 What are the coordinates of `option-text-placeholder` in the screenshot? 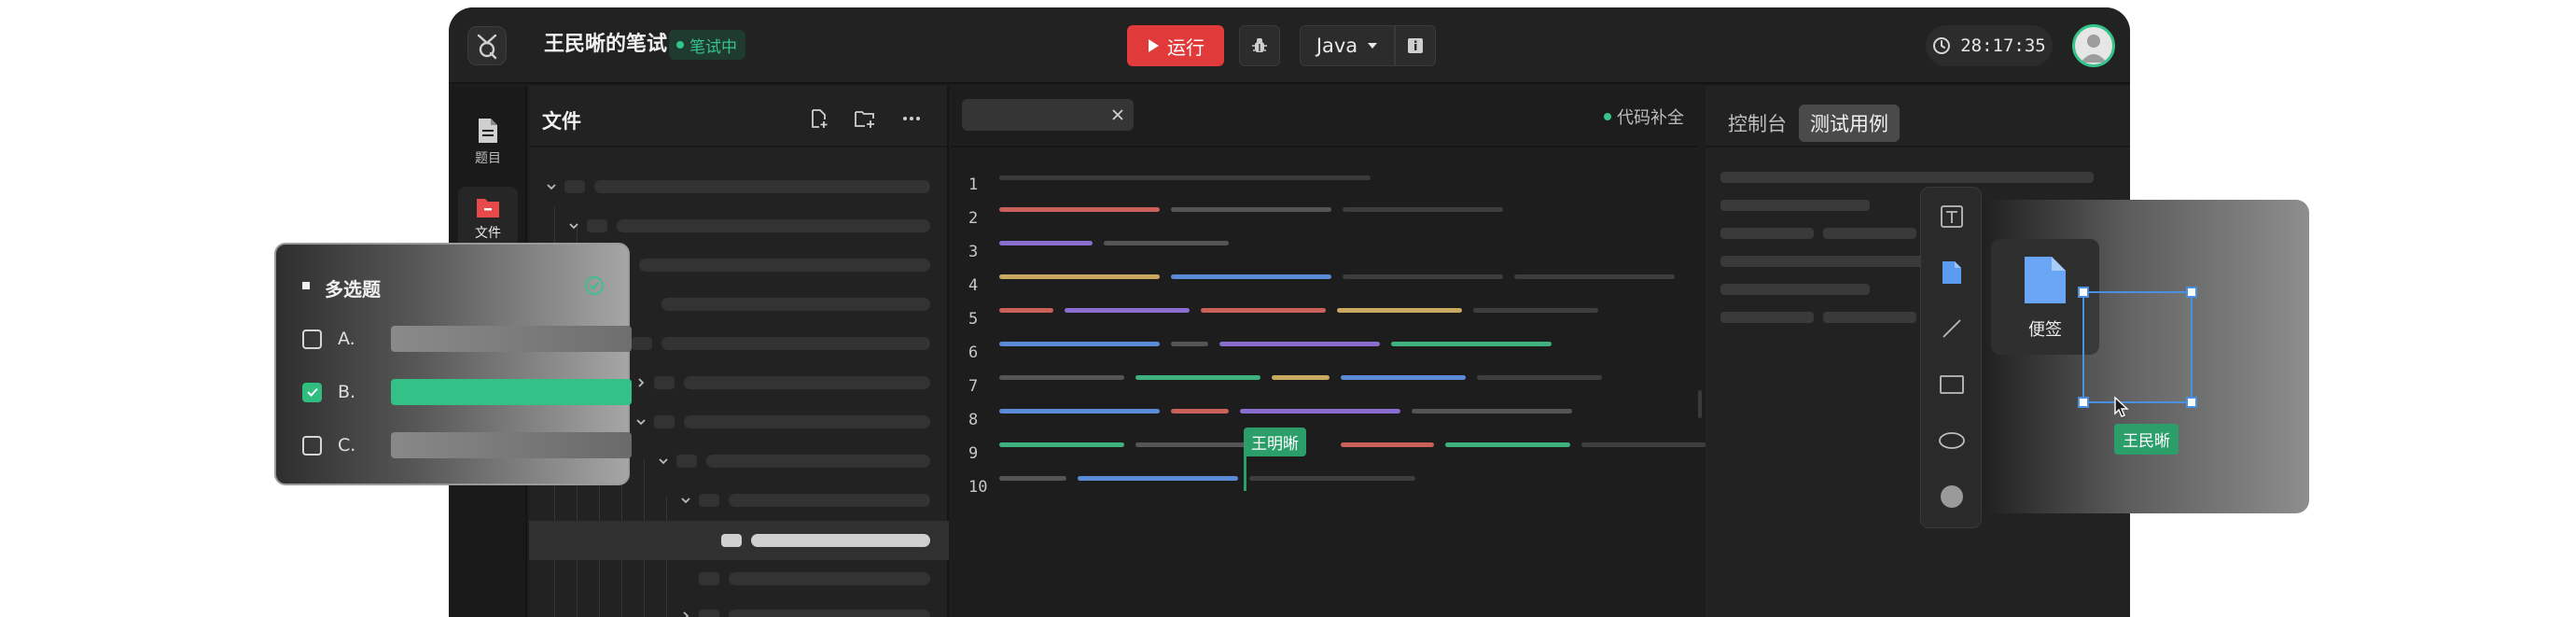 It's located at (511, 339).